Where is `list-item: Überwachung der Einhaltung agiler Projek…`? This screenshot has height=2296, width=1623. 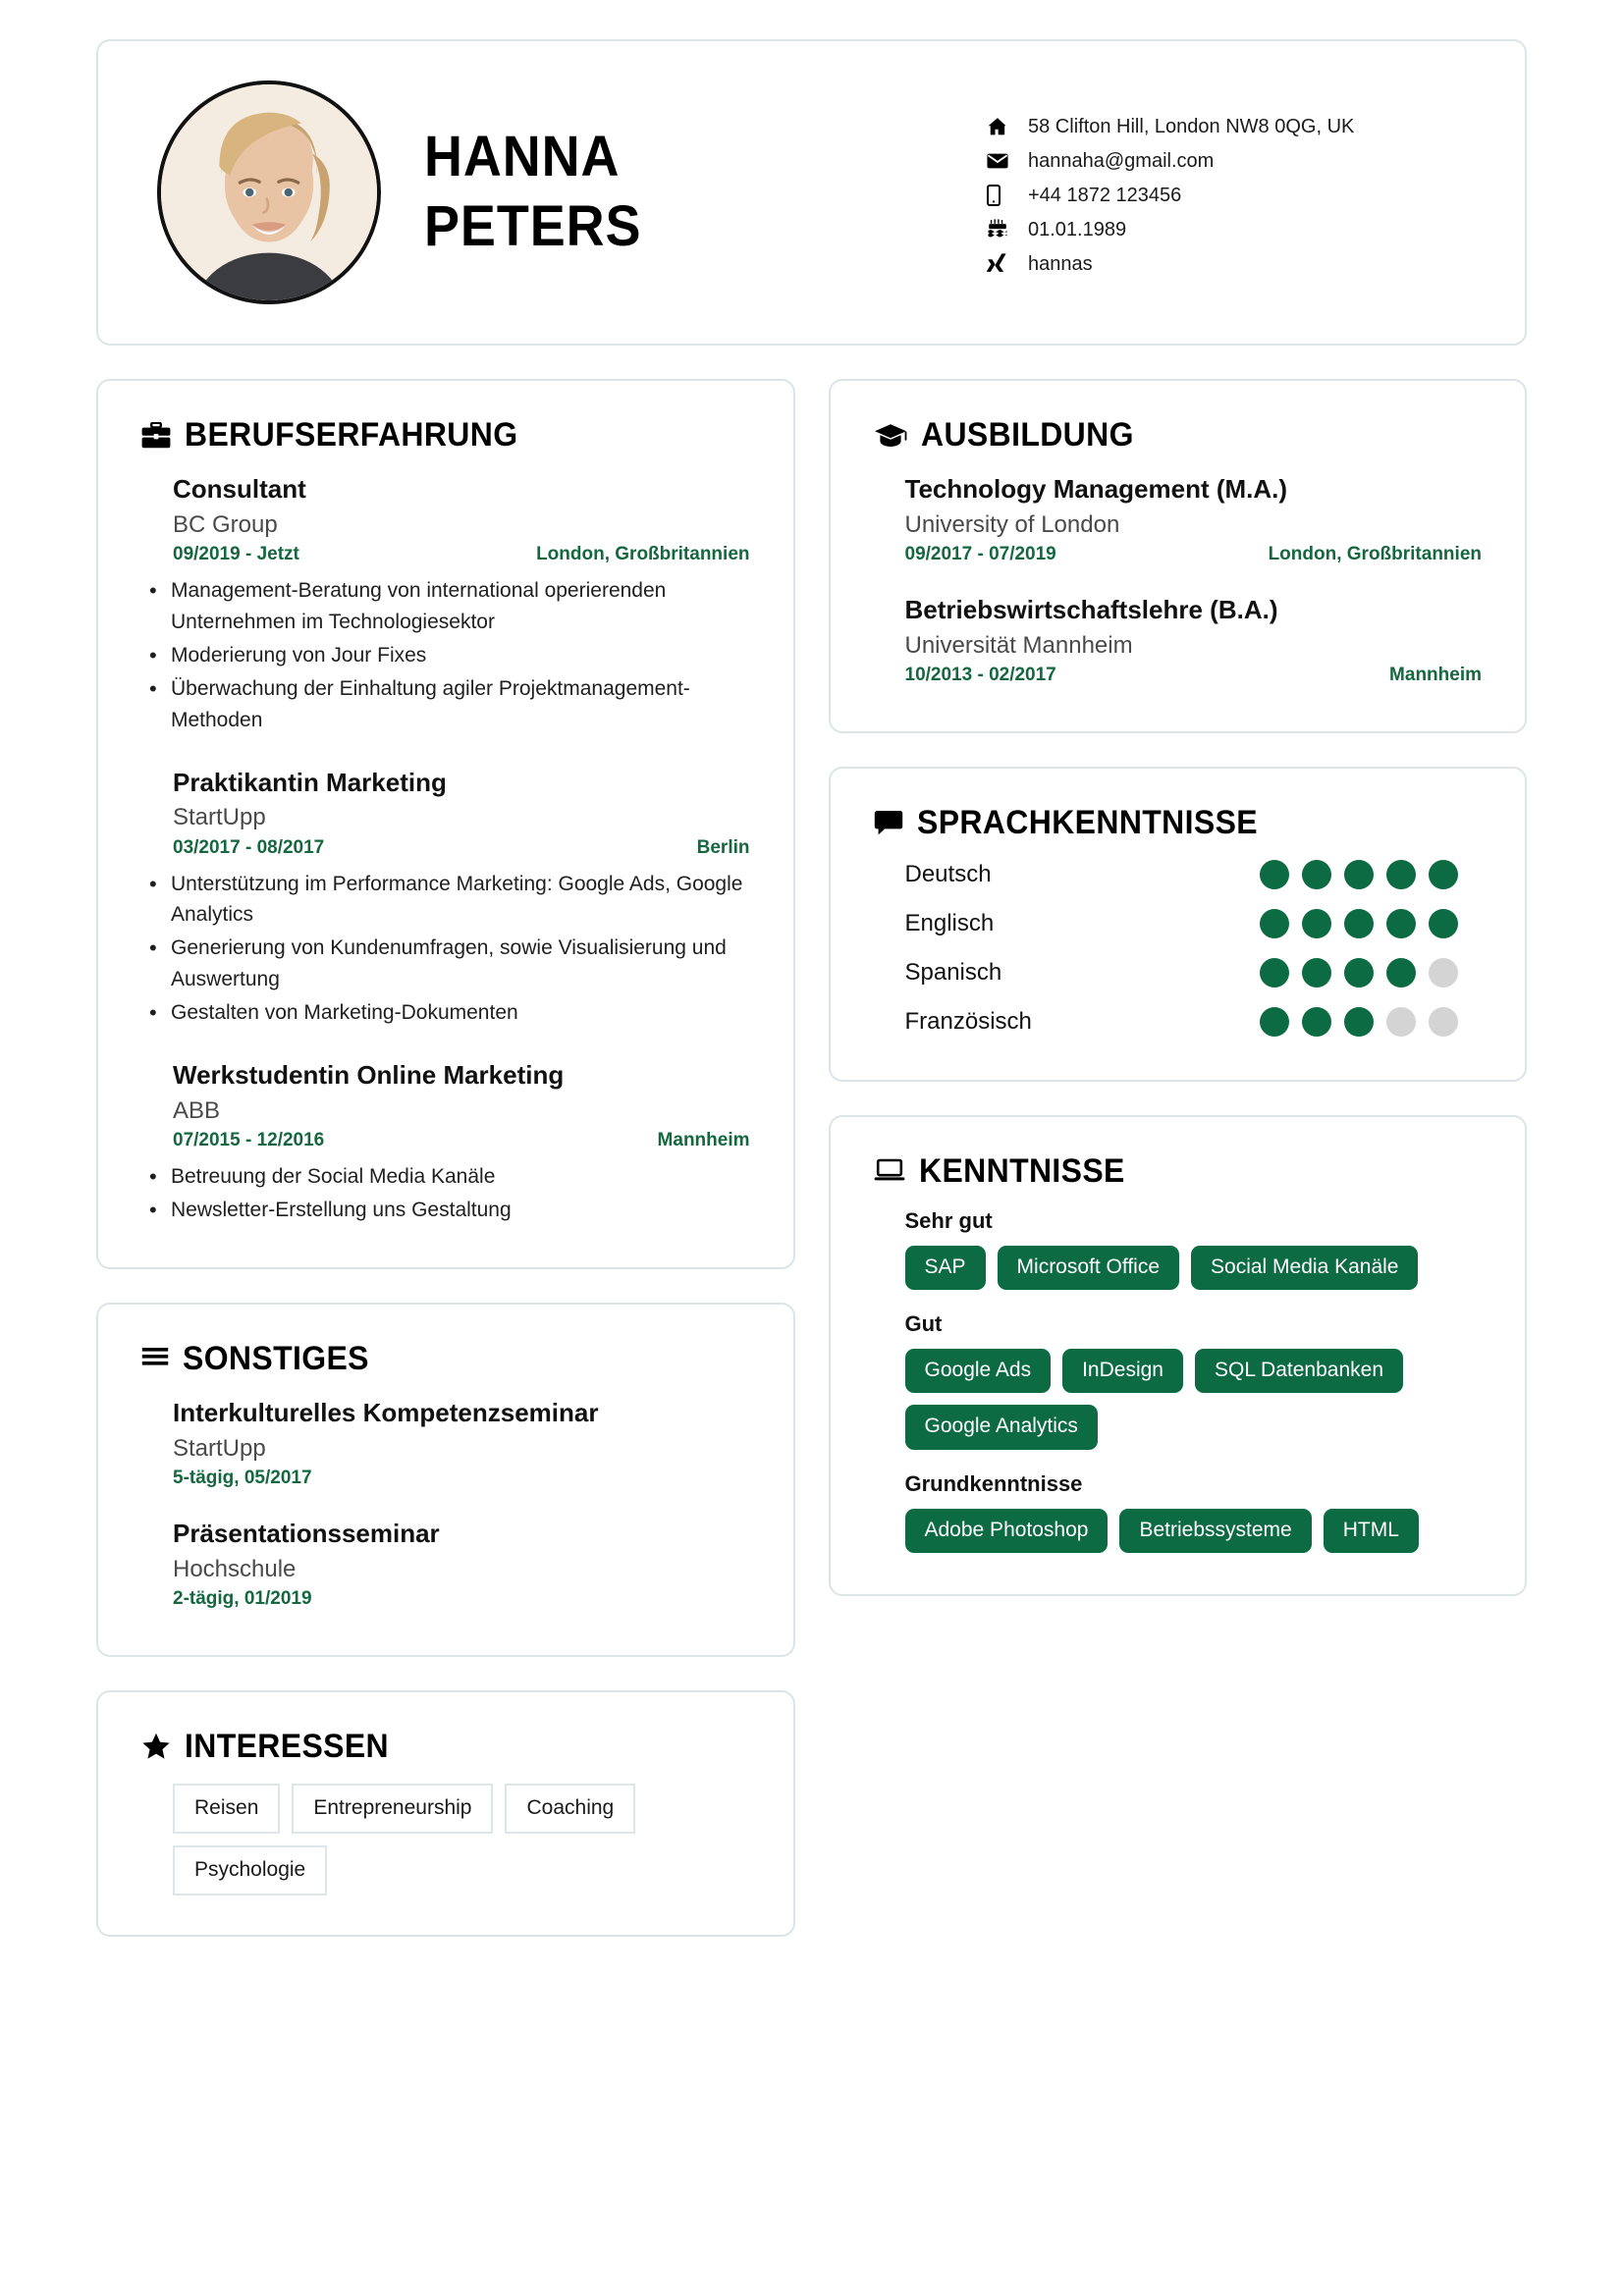 list-item: Überwachung der Einhaltung agiler Projek… is located at coordinates (445, 704).